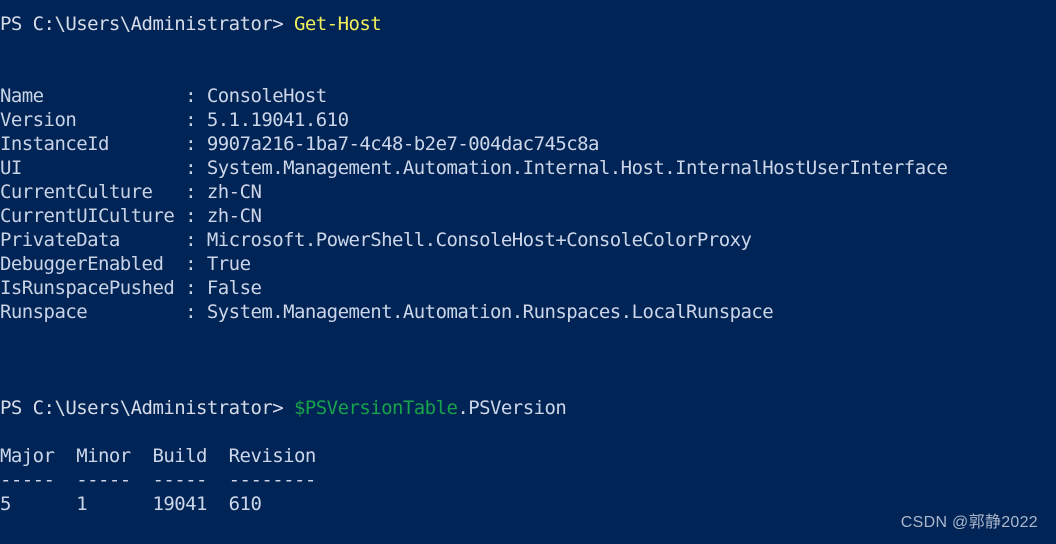 This screenshot has width=1056, height=544. Describe the element at coordinates (158, 456) in the screenshot. I see `table-header-row: Major Minor Build Revision` at that location.